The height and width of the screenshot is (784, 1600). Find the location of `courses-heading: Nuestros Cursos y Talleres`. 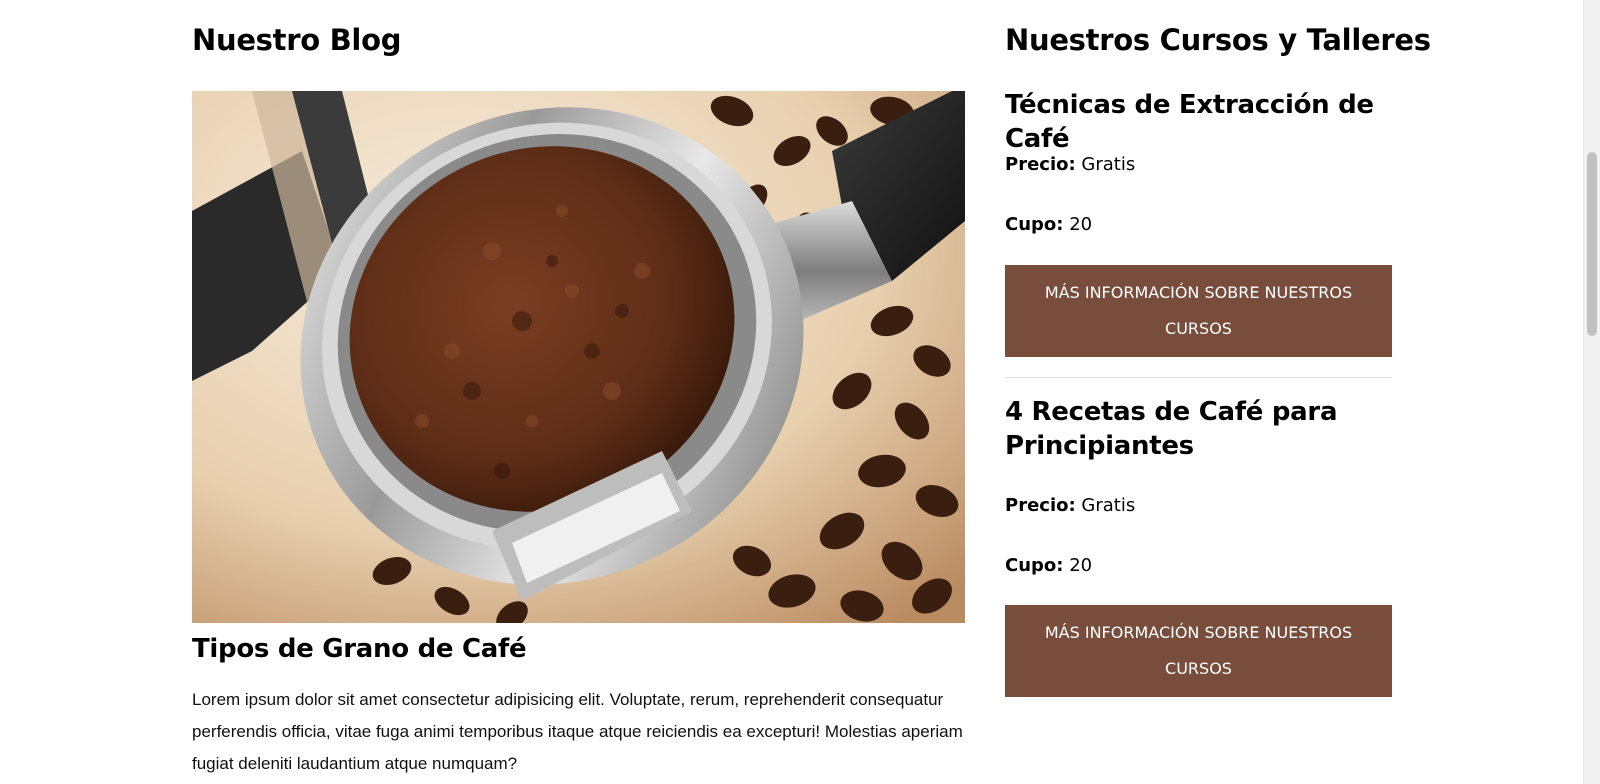

courses-heading: Nuestros Cursos y Talleres is located at coordinates (1218, 40).